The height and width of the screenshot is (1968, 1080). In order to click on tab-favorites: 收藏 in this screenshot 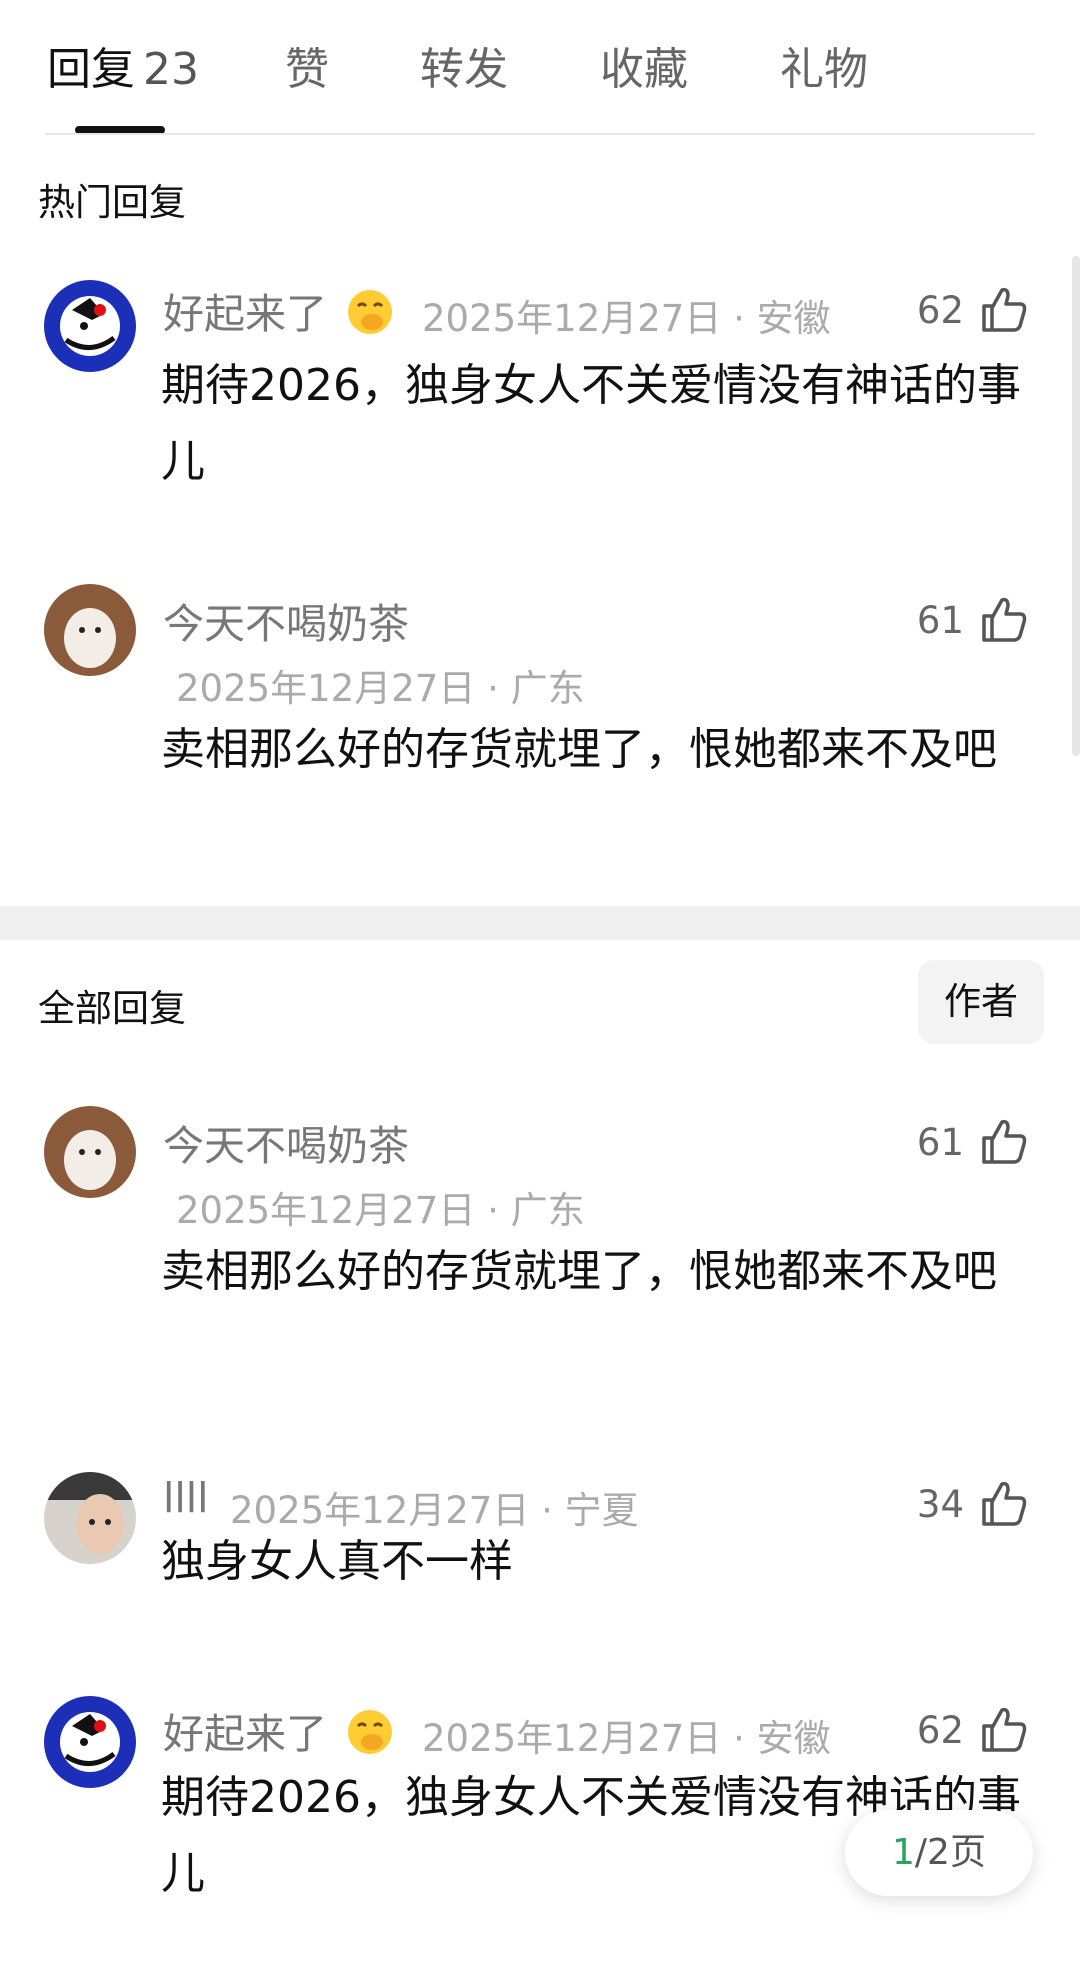, I will do `click(644, 70)`.